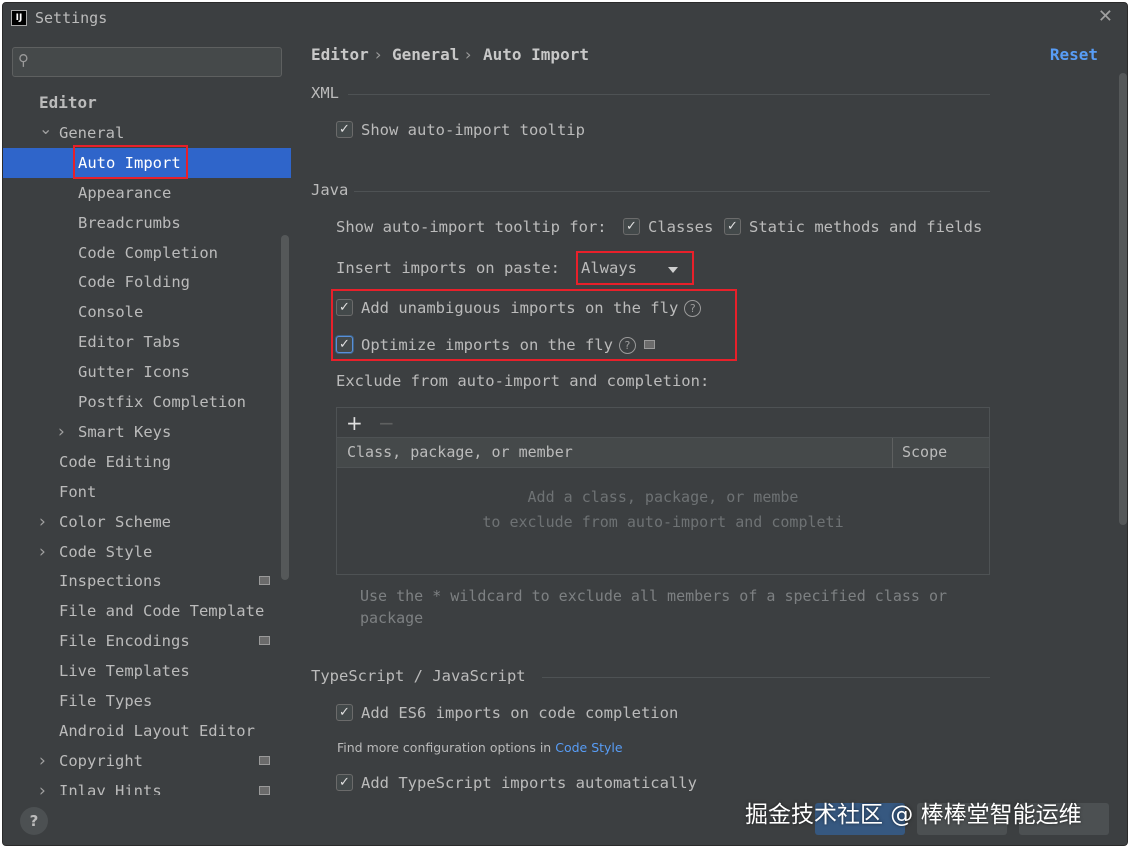  I want to click on breadcrumb-item: General, so click(426, 54).